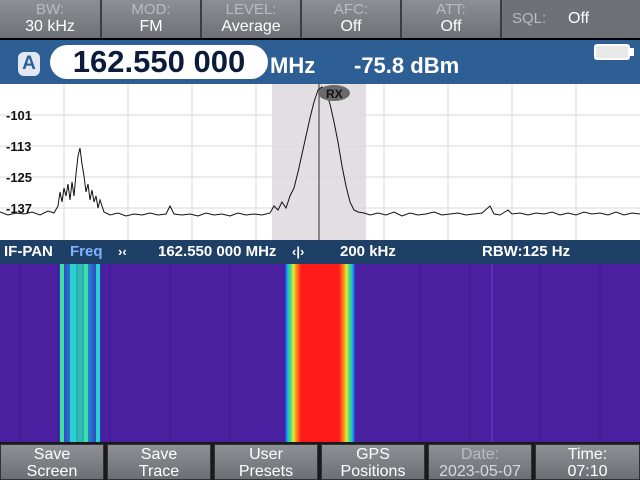  Describe the element at coordinates (368, 251) in the screenshot. I see `span-value: 200 kHz` at that location.